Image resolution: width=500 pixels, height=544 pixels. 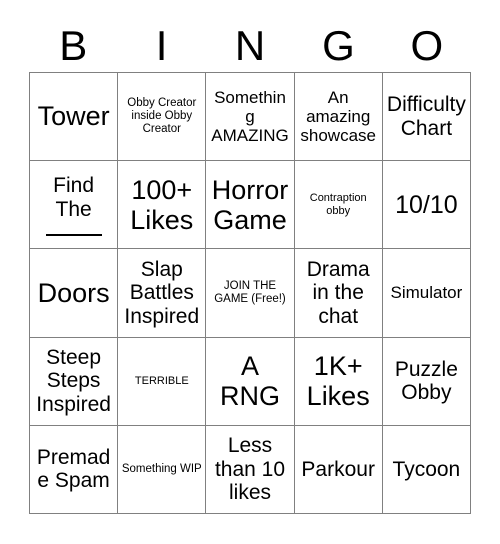 I want to click on bingo-cell-label: Parkour, so click(x=338, y=469).